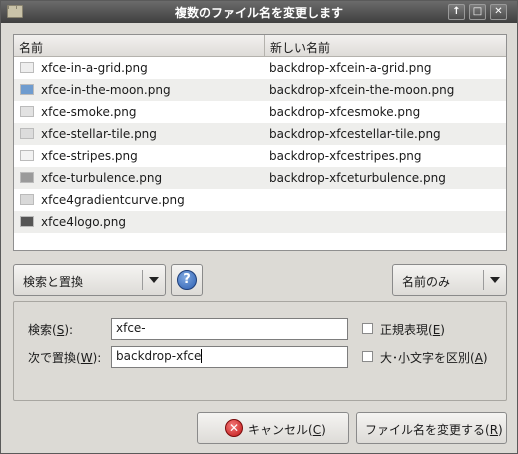  Describe the element at coordinates (357, 178) in the screenshot. I see `new-file-name: backdrop-xfceturbulence.png` at that location.